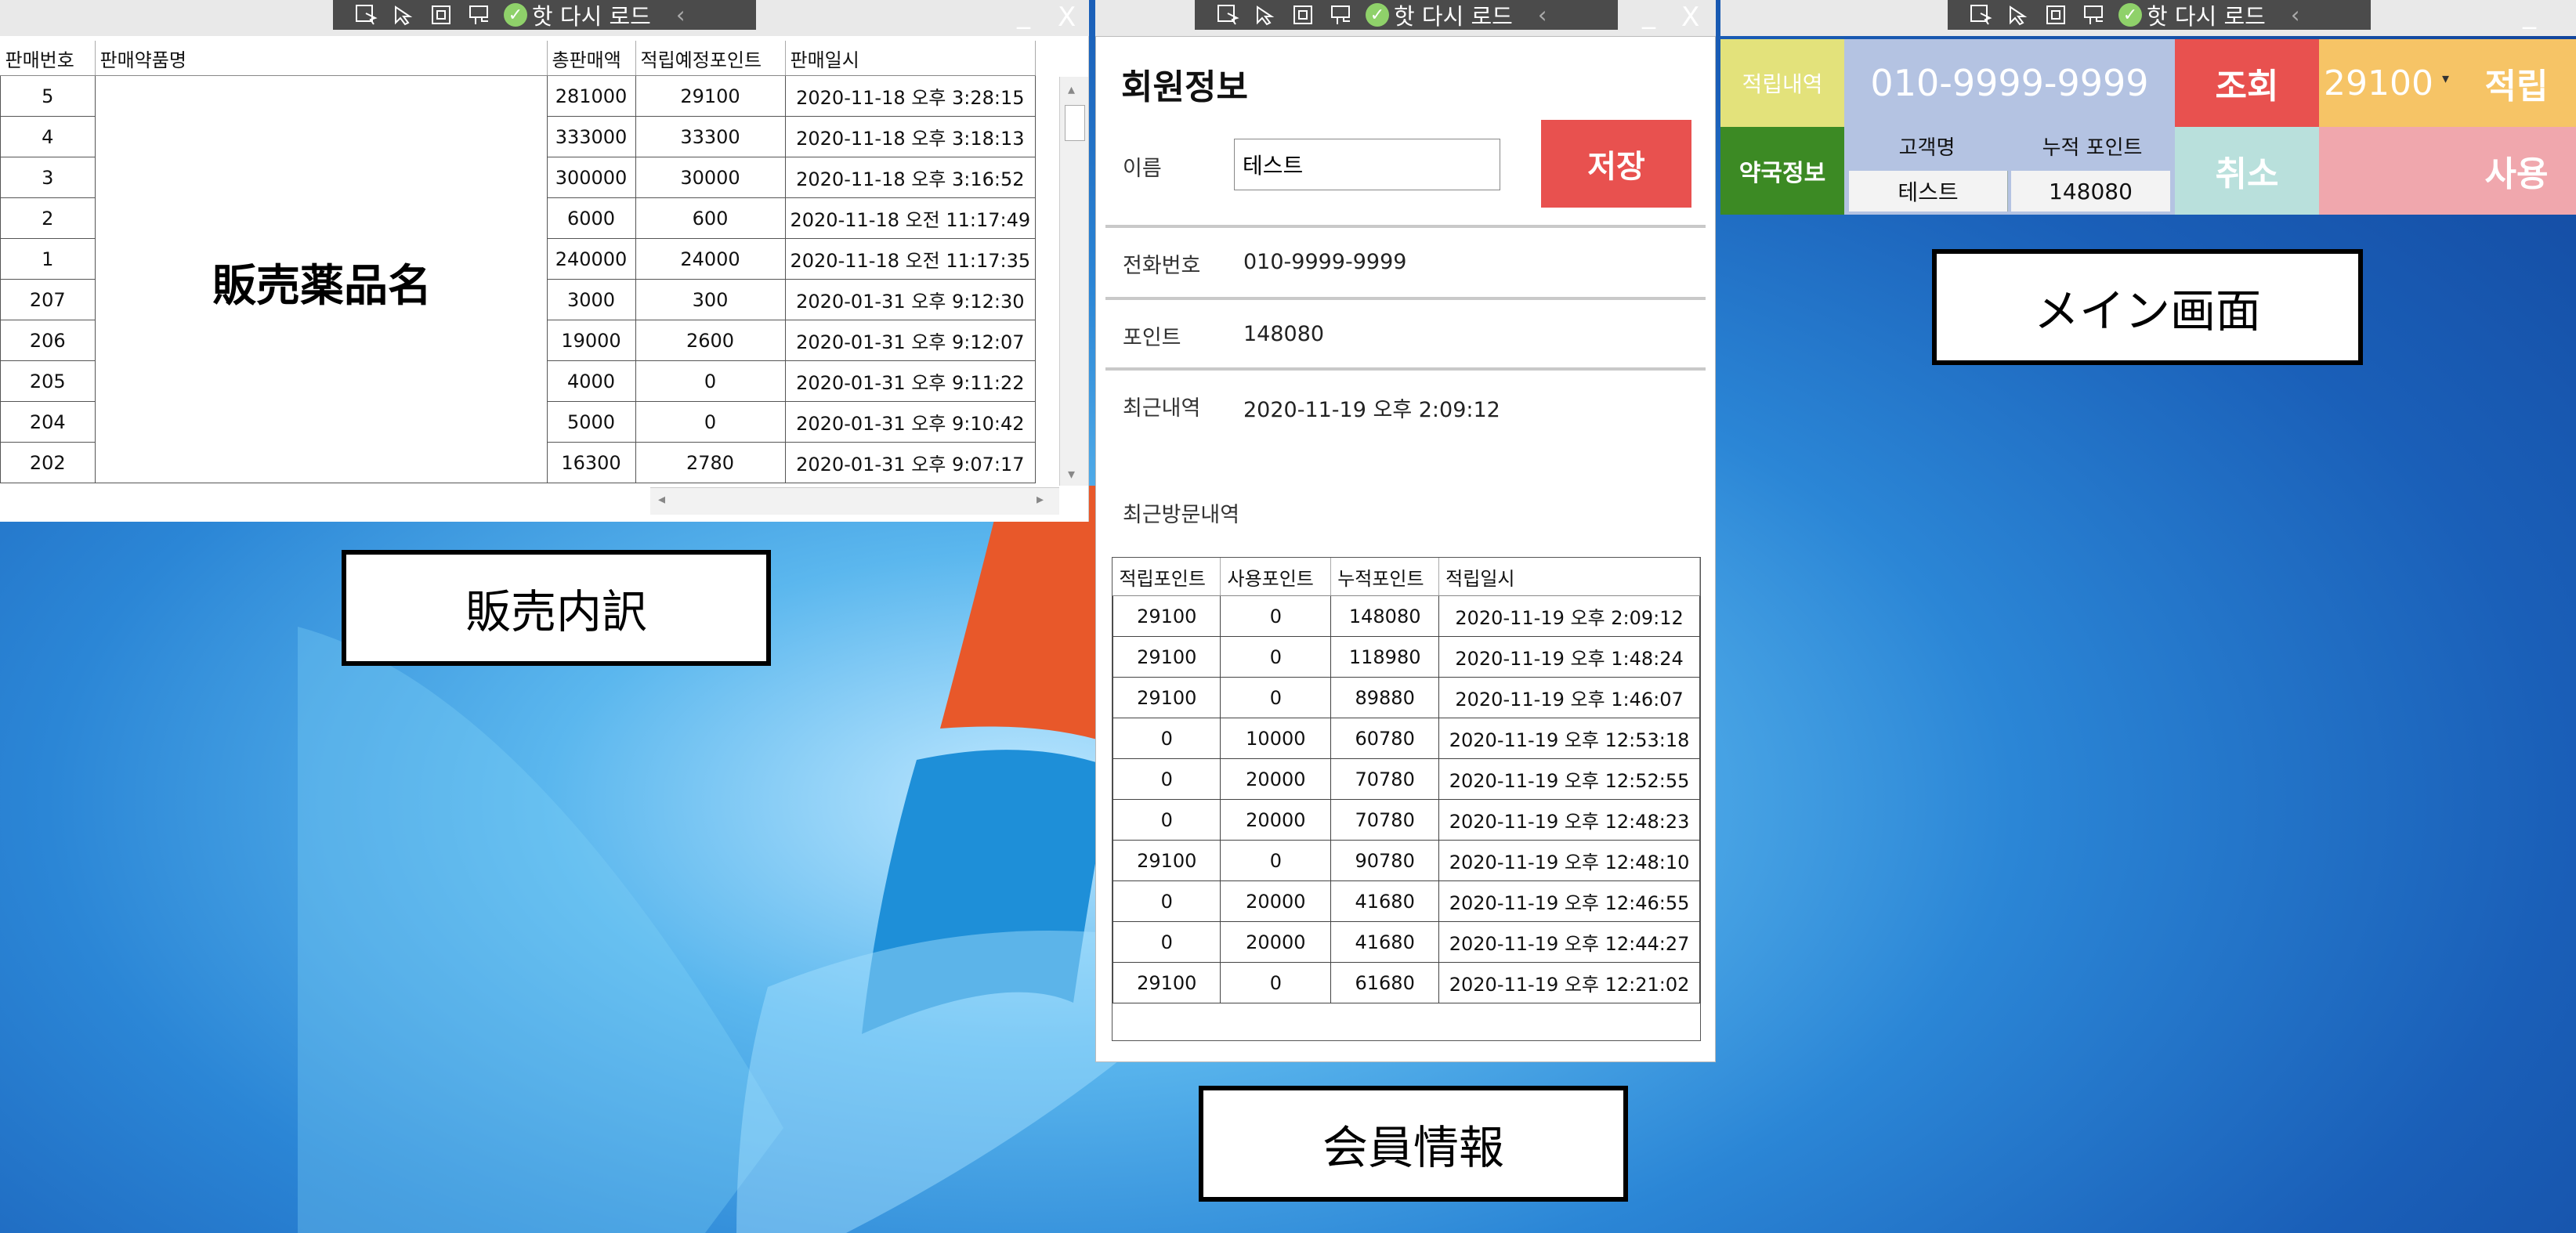 The height and width of the screenshot is (1233, 2576). What do you see at coordinates (1928, 191) in the screenshot?
I see `customer-name-value: 테스트` at bounding box center [1928, 191].